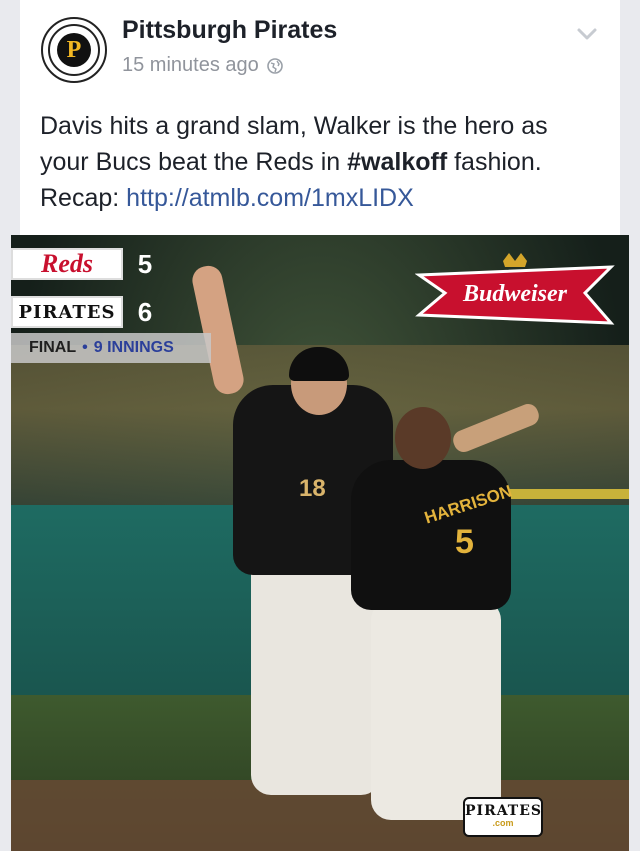 The image size is (640, 851). I want to click on score-row-pirates: PIRATES 6, so click(89, 312).